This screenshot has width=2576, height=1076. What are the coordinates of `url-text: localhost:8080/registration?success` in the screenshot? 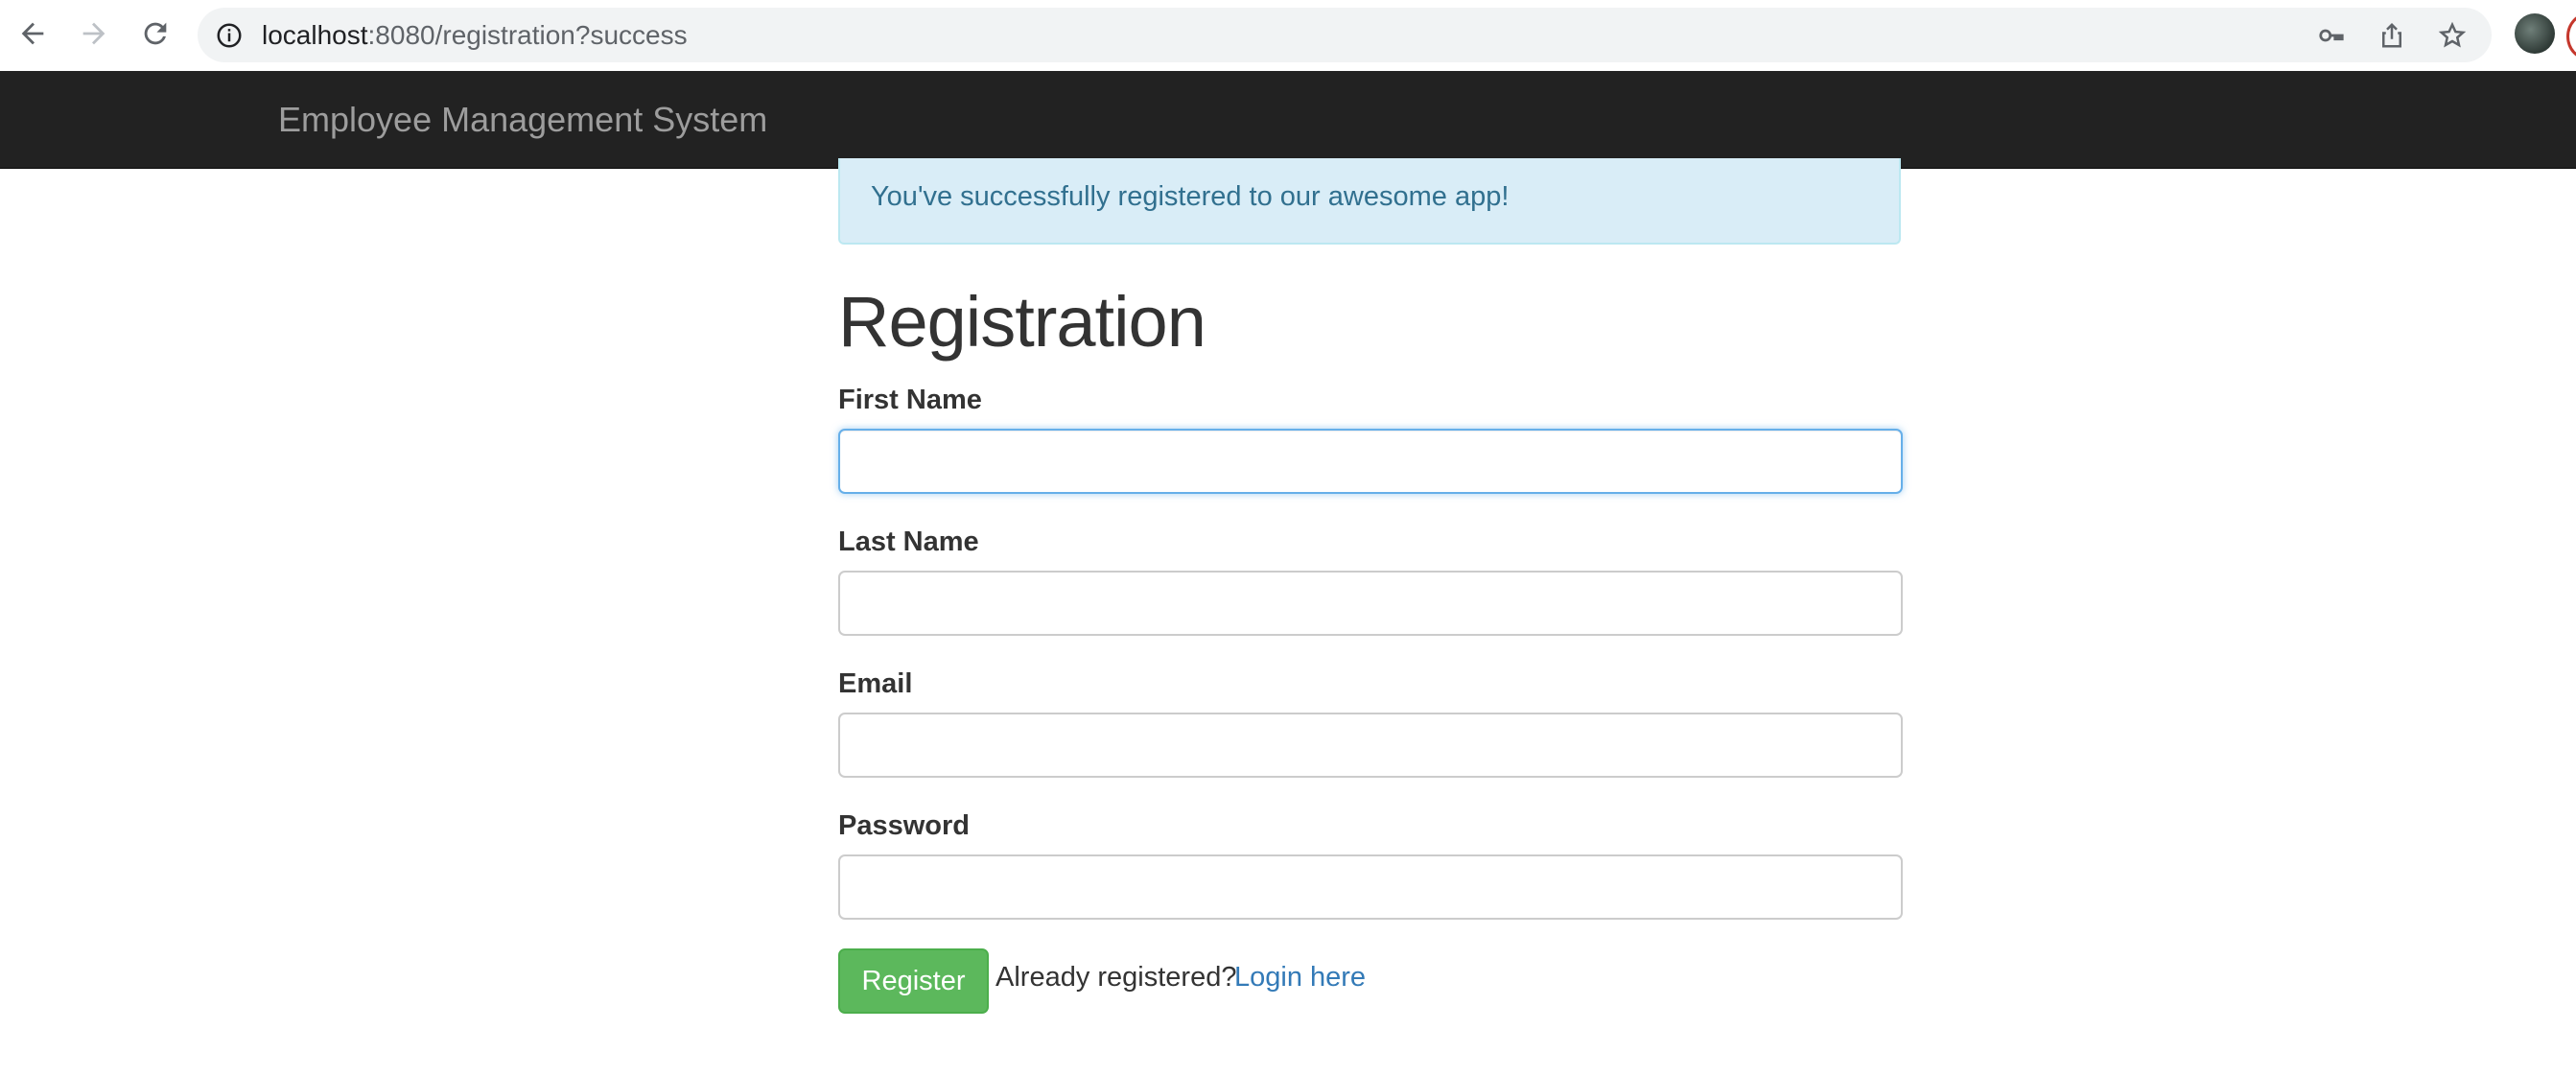 It's located at (475, 35).